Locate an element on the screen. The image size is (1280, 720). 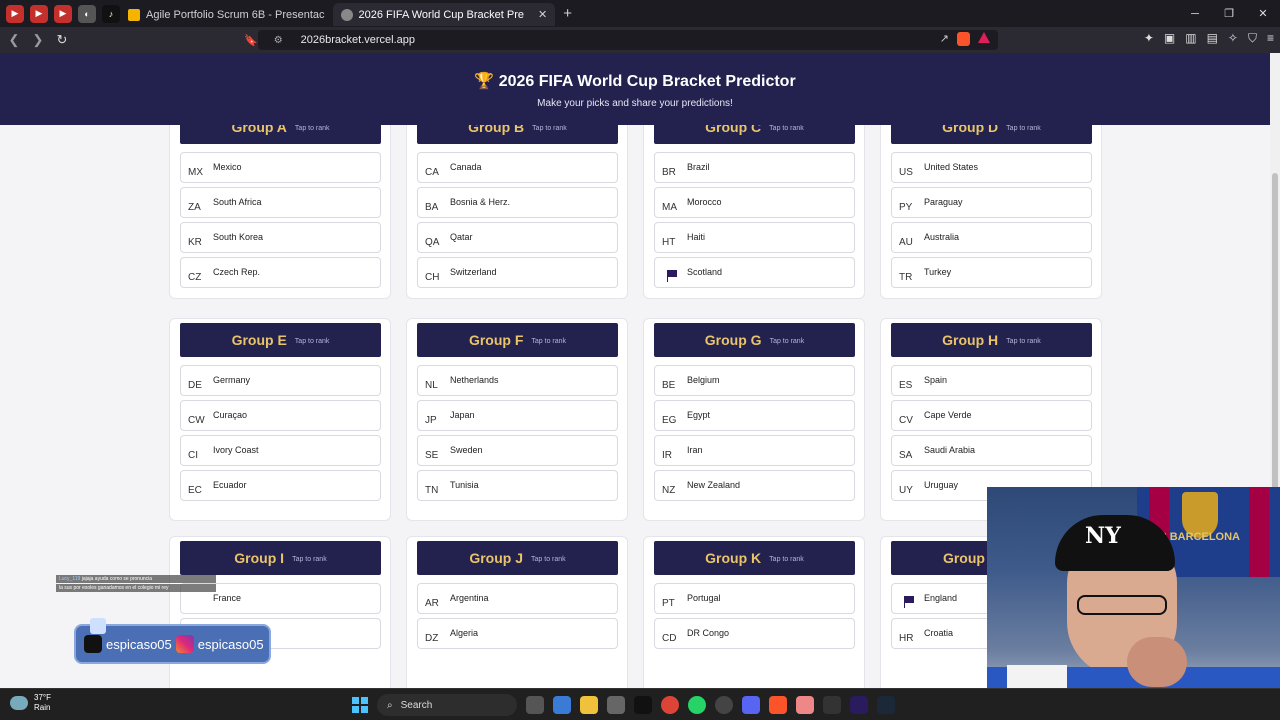
team-row: EG Egypt is located at coordinates (754, 415).